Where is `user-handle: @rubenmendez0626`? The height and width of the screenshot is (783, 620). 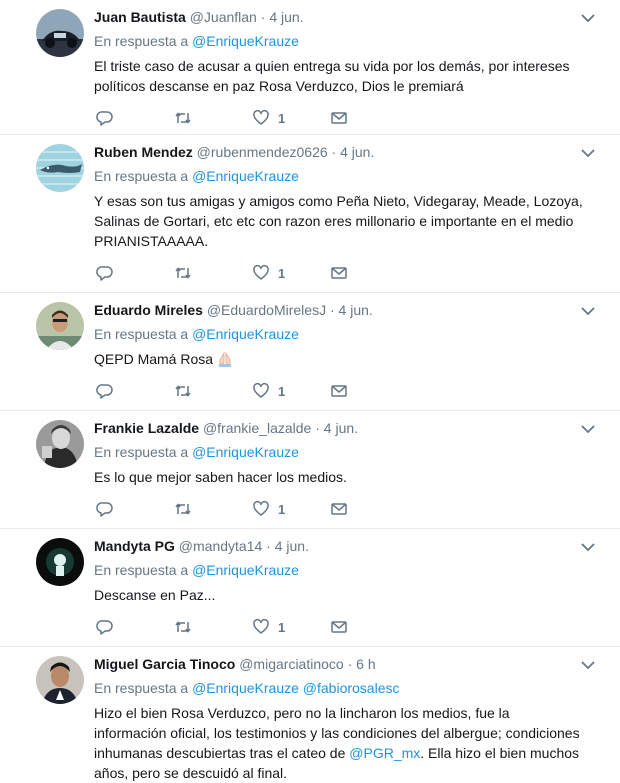
user-handle: @rubenmendez0626 is located at coordinates (262, 152).